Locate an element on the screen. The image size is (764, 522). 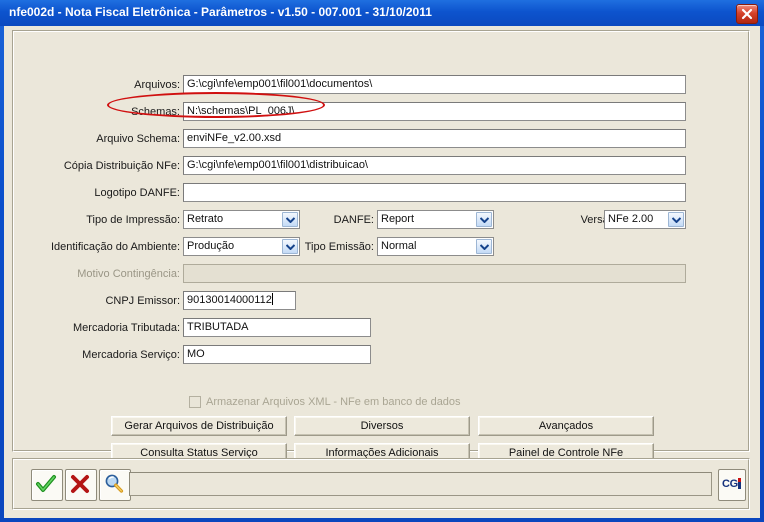
logotipo-danfe-input is located at coordinates (434, 192).